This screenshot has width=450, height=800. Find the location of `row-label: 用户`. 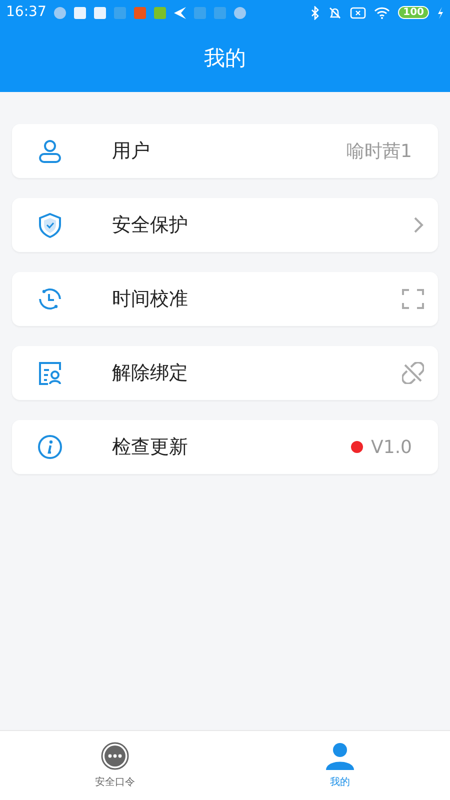

row-label: 用户 is located at coordinates (131, 151).